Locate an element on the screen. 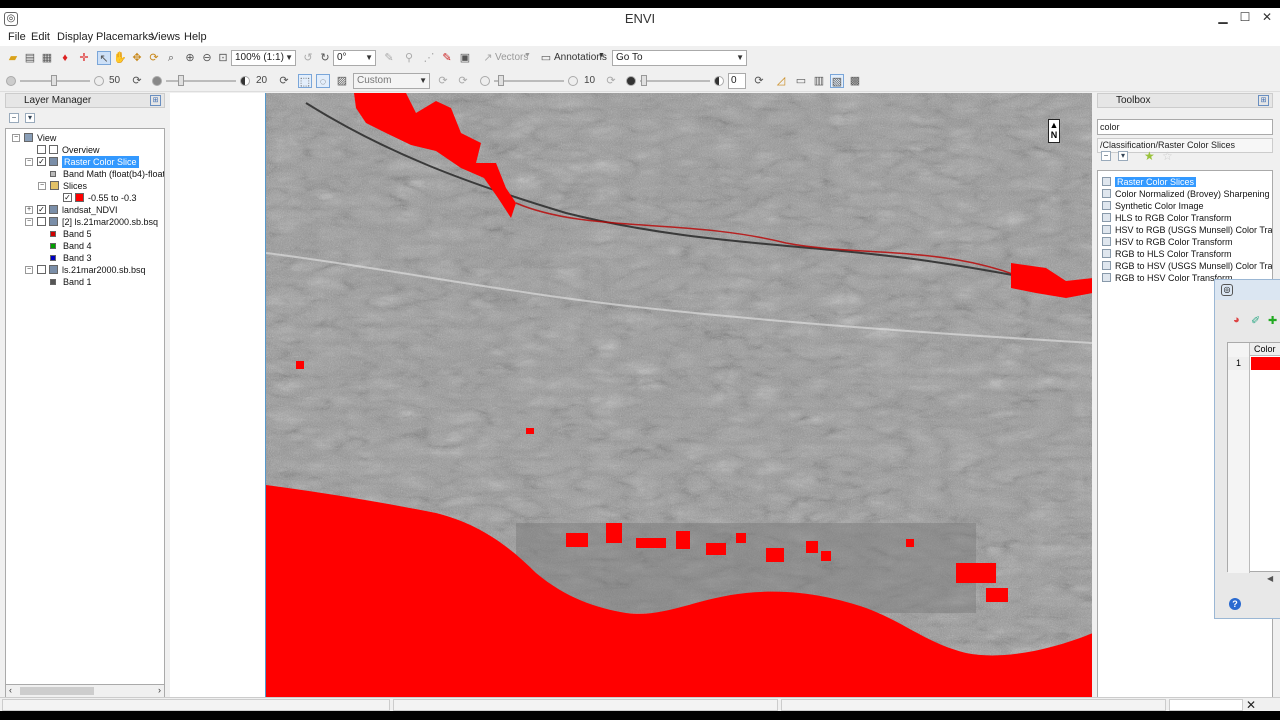 The width and height of the screenshot is (1280, 720). maximize-button: ☐ is located at coordinates (1245, 17).